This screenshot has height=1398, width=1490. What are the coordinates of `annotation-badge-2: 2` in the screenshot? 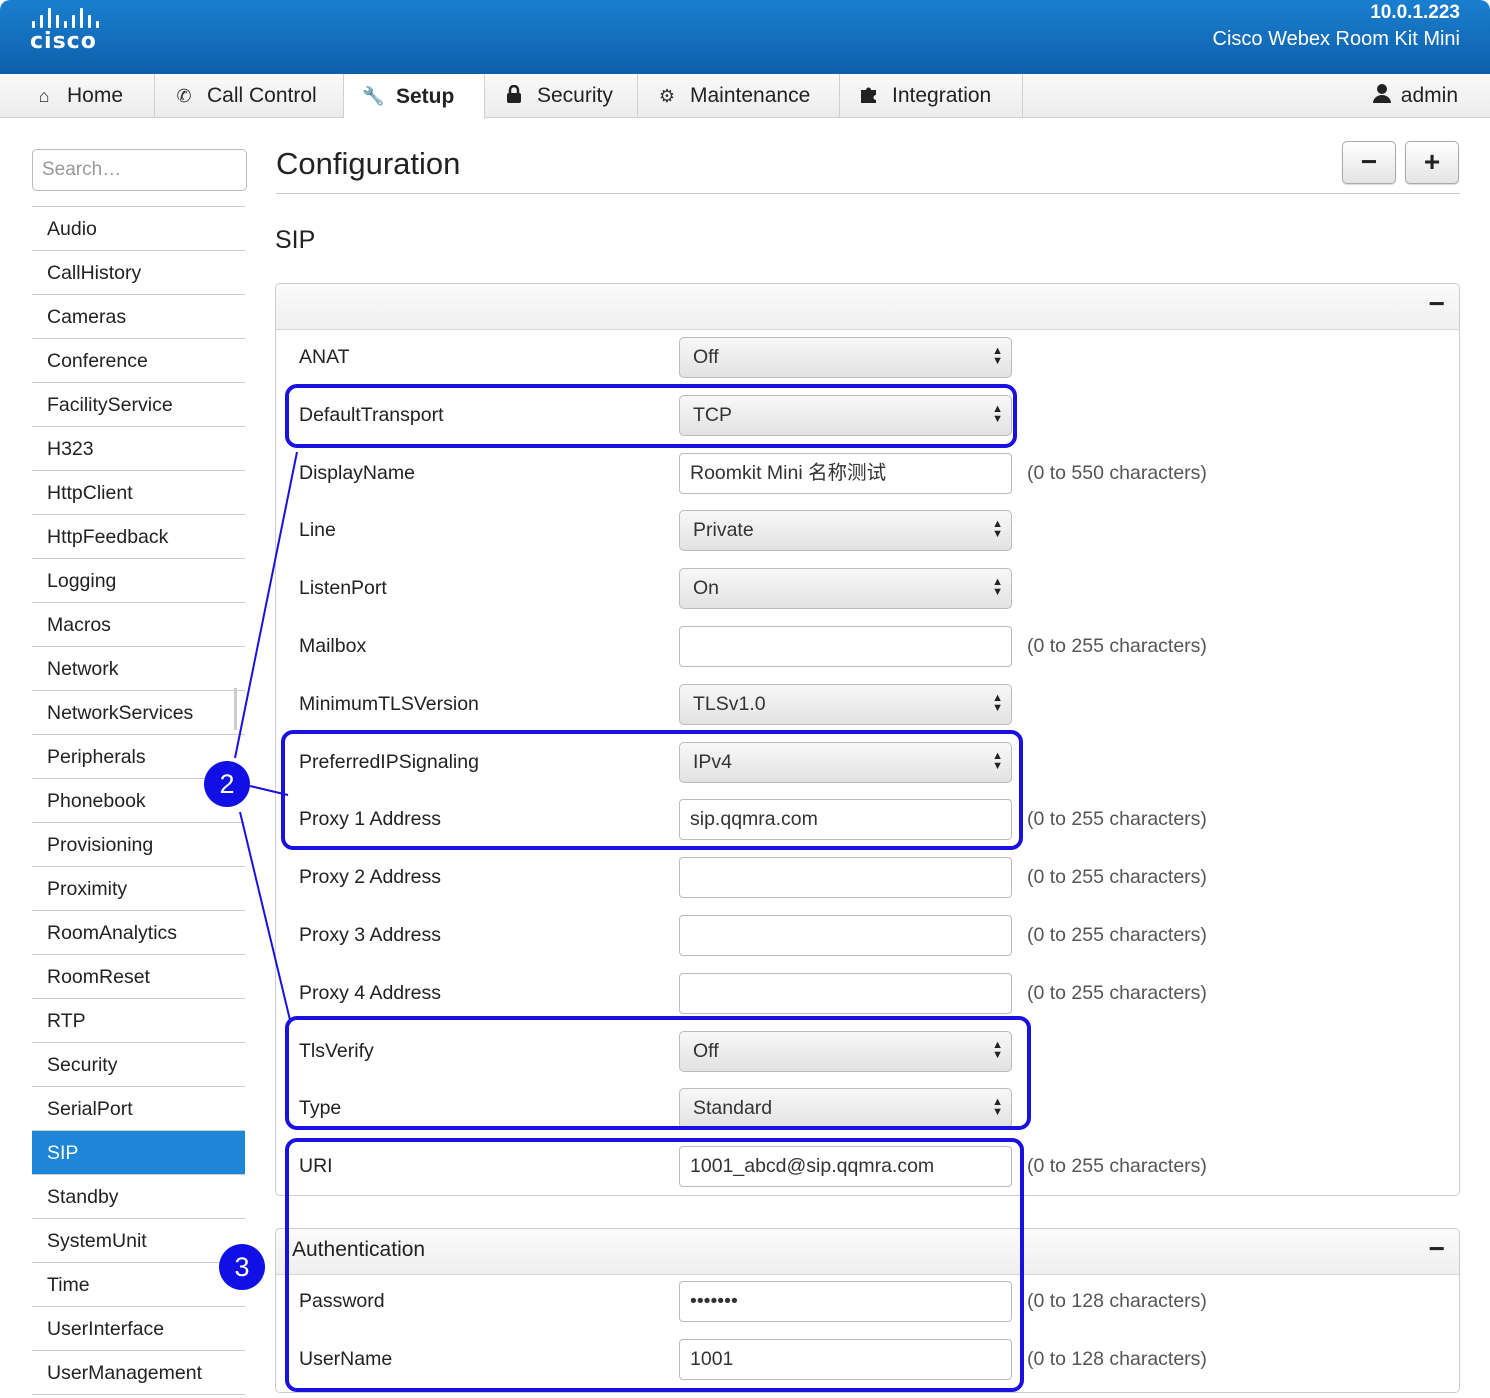 It's located at (227, 784).